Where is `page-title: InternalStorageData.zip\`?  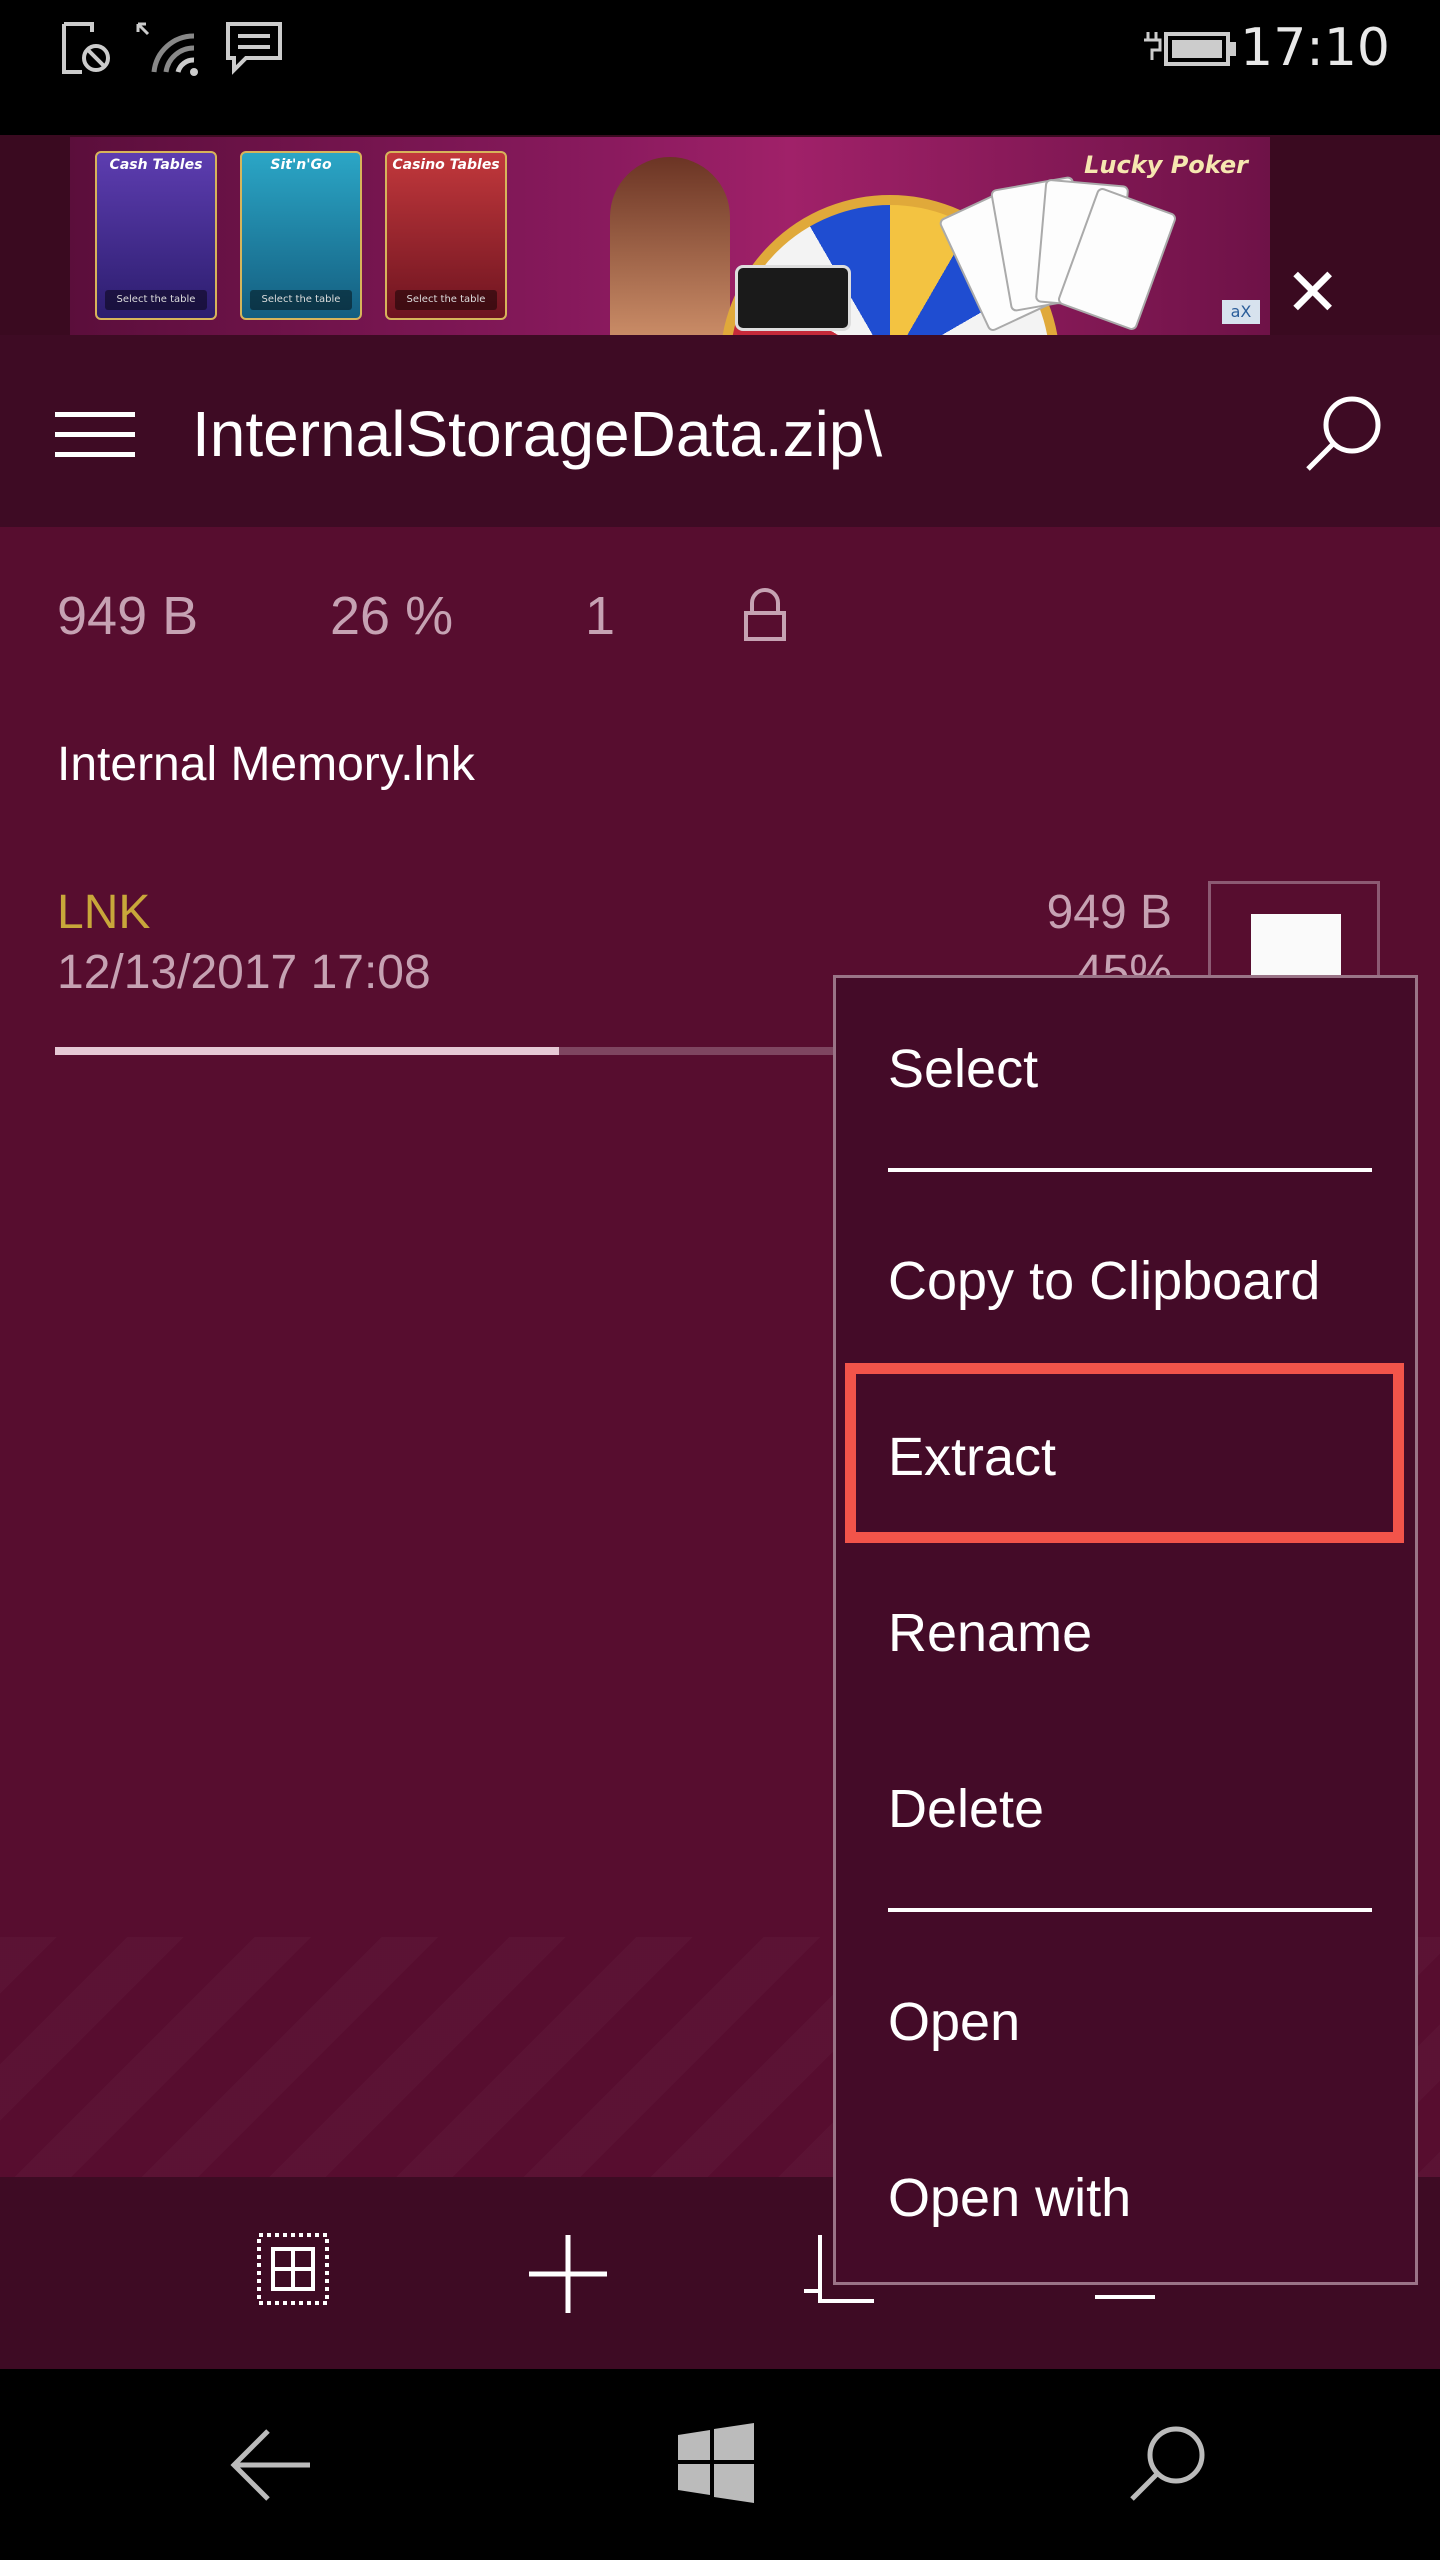
page-title: InternalStorageData.zip\ is located at coordinates (537, 434).